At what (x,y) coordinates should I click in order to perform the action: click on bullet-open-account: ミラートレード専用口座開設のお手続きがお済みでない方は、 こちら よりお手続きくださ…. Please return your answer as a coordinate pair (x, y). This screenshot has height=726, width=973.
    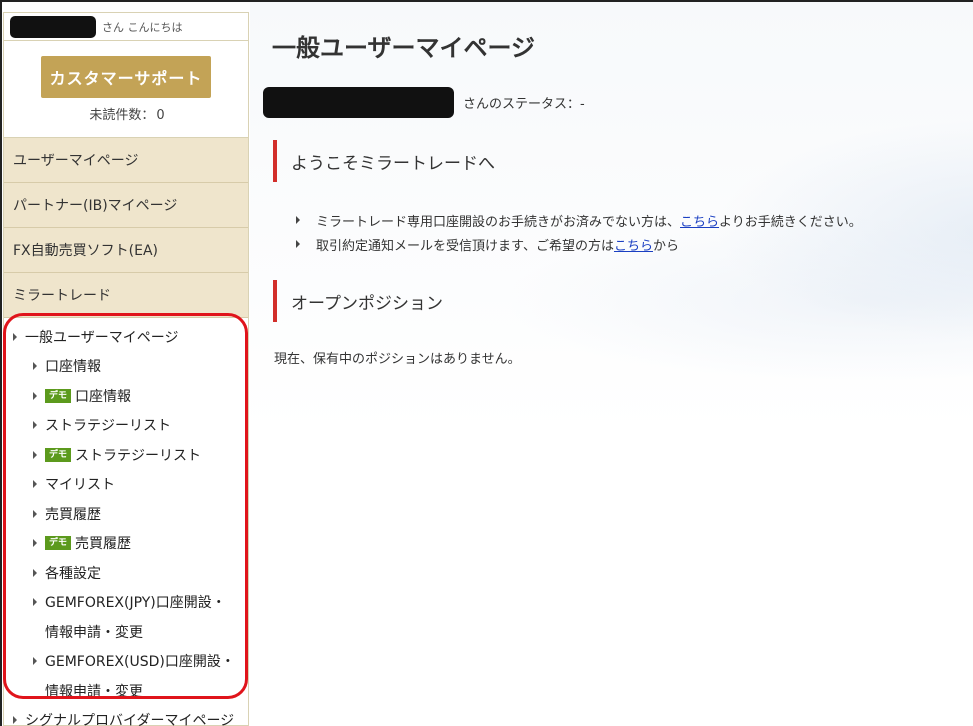
    Looking at the image, I should click on (579, 220).